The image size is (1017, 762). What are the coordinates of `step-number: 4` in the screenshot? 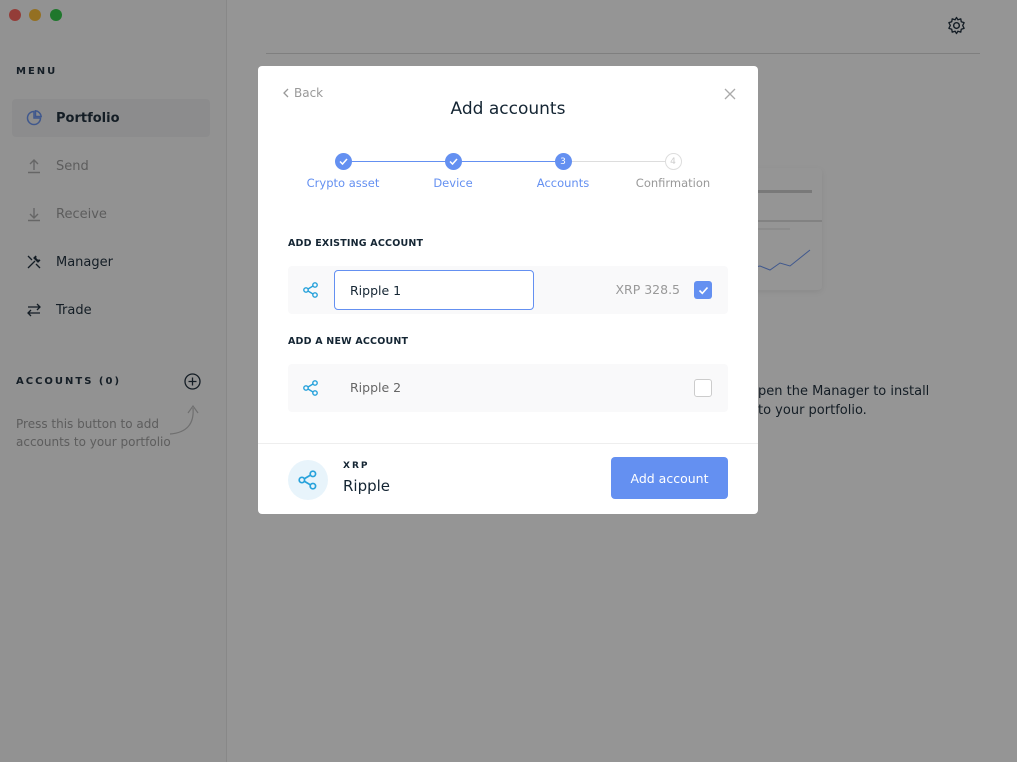 It's located at (673, 161).